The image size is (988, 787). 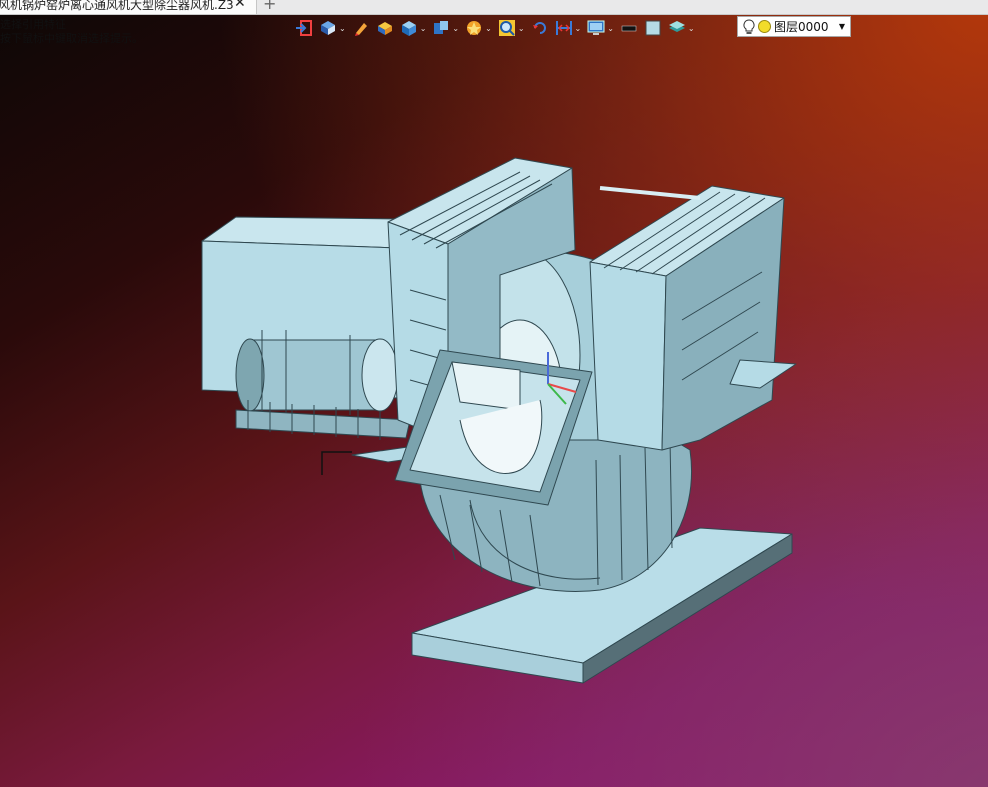 I want to click on layer-stack-button: ⌄, so click(x=681, y=28).